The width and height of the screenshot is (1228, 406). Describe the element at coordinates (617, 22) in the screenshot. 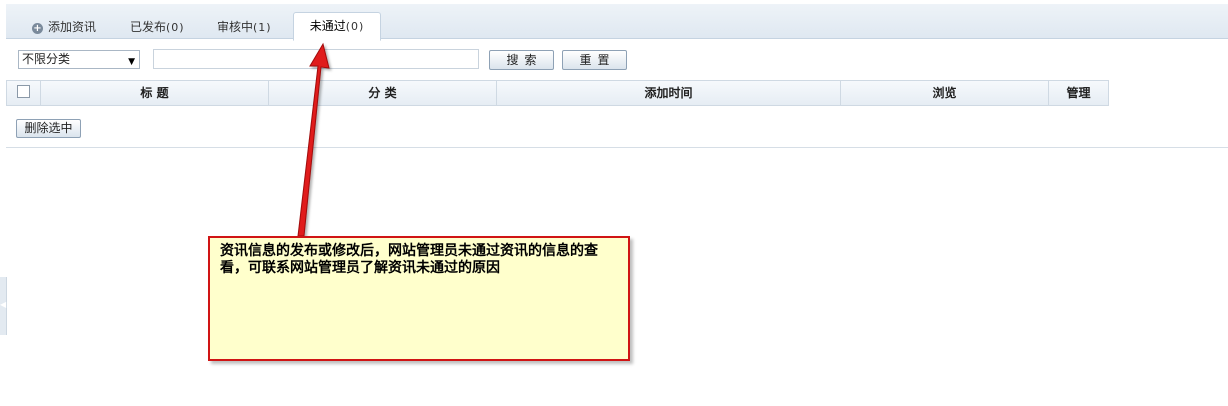

I see `tab-bar: + 添加资讯 已发布(0) 审核中(1) 未通过(0)` at that location.